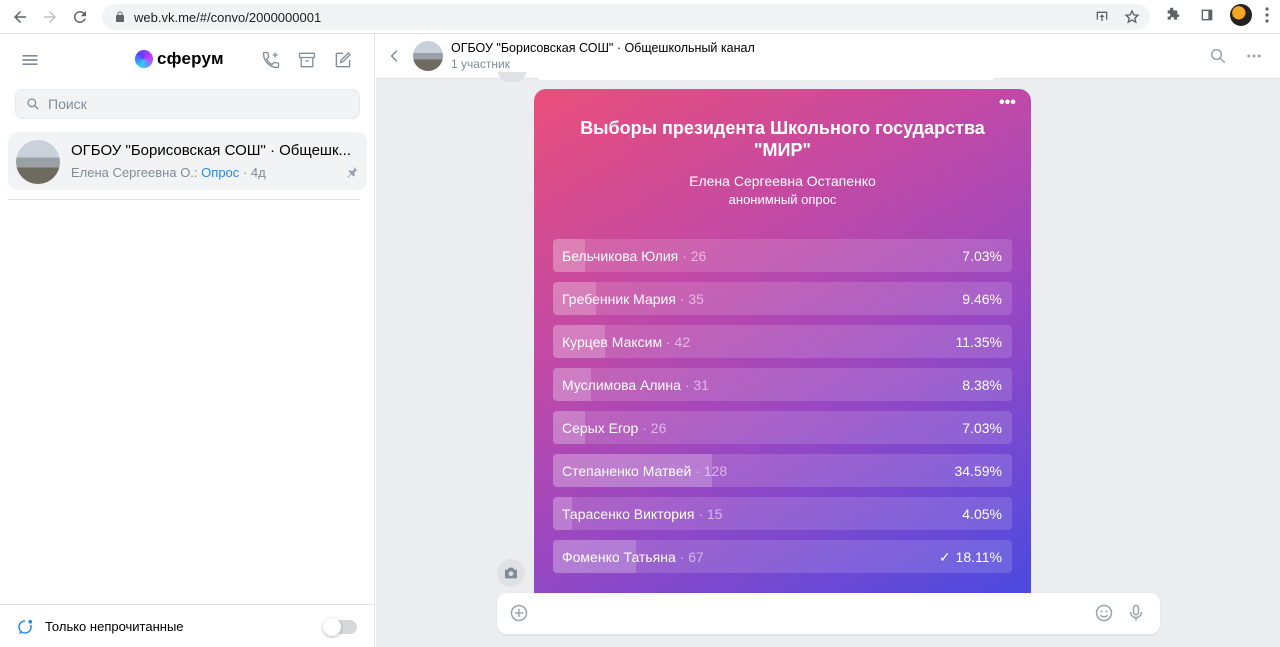 This screenshot has height=647, width=1280. I want to click on pin-icon, so click(352, 172).